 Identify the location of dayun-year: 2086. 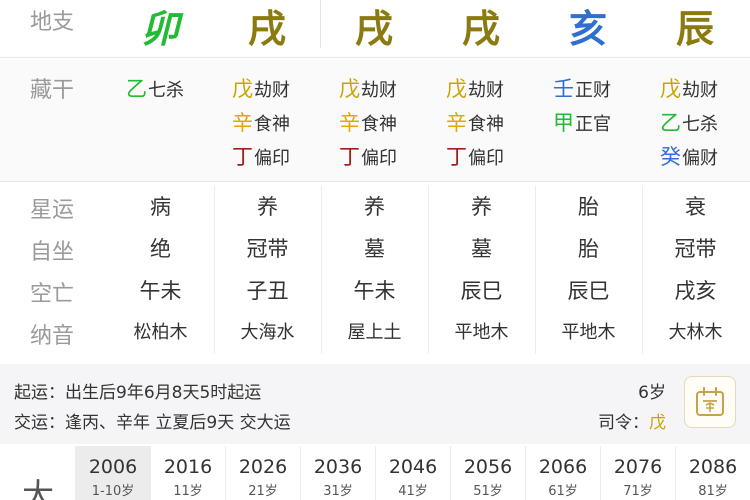
(713, 467).